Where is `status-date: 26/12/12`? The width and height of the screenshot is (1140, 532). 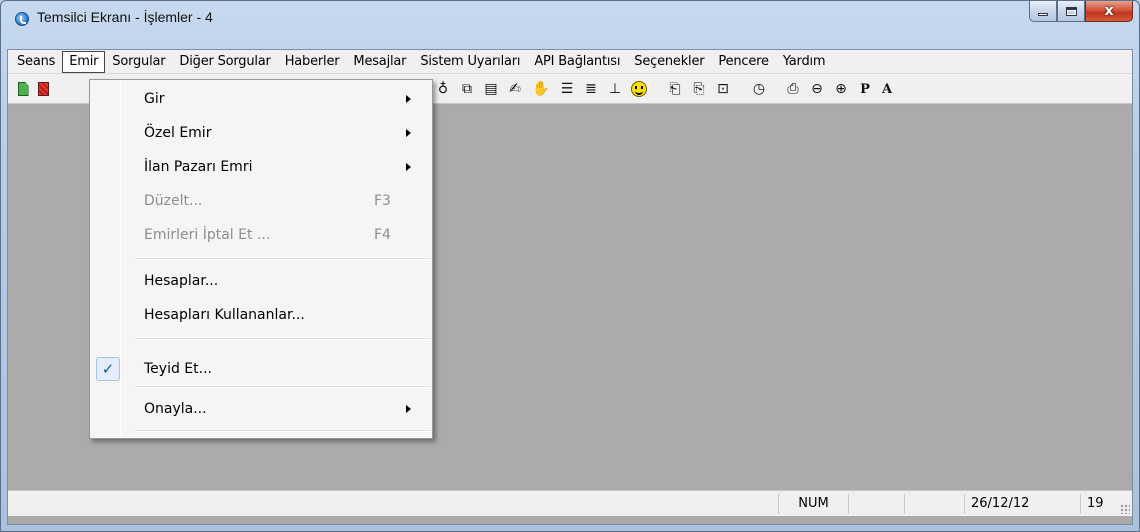
status-date: 26/12/12 is located at coordinates (1002, 504).